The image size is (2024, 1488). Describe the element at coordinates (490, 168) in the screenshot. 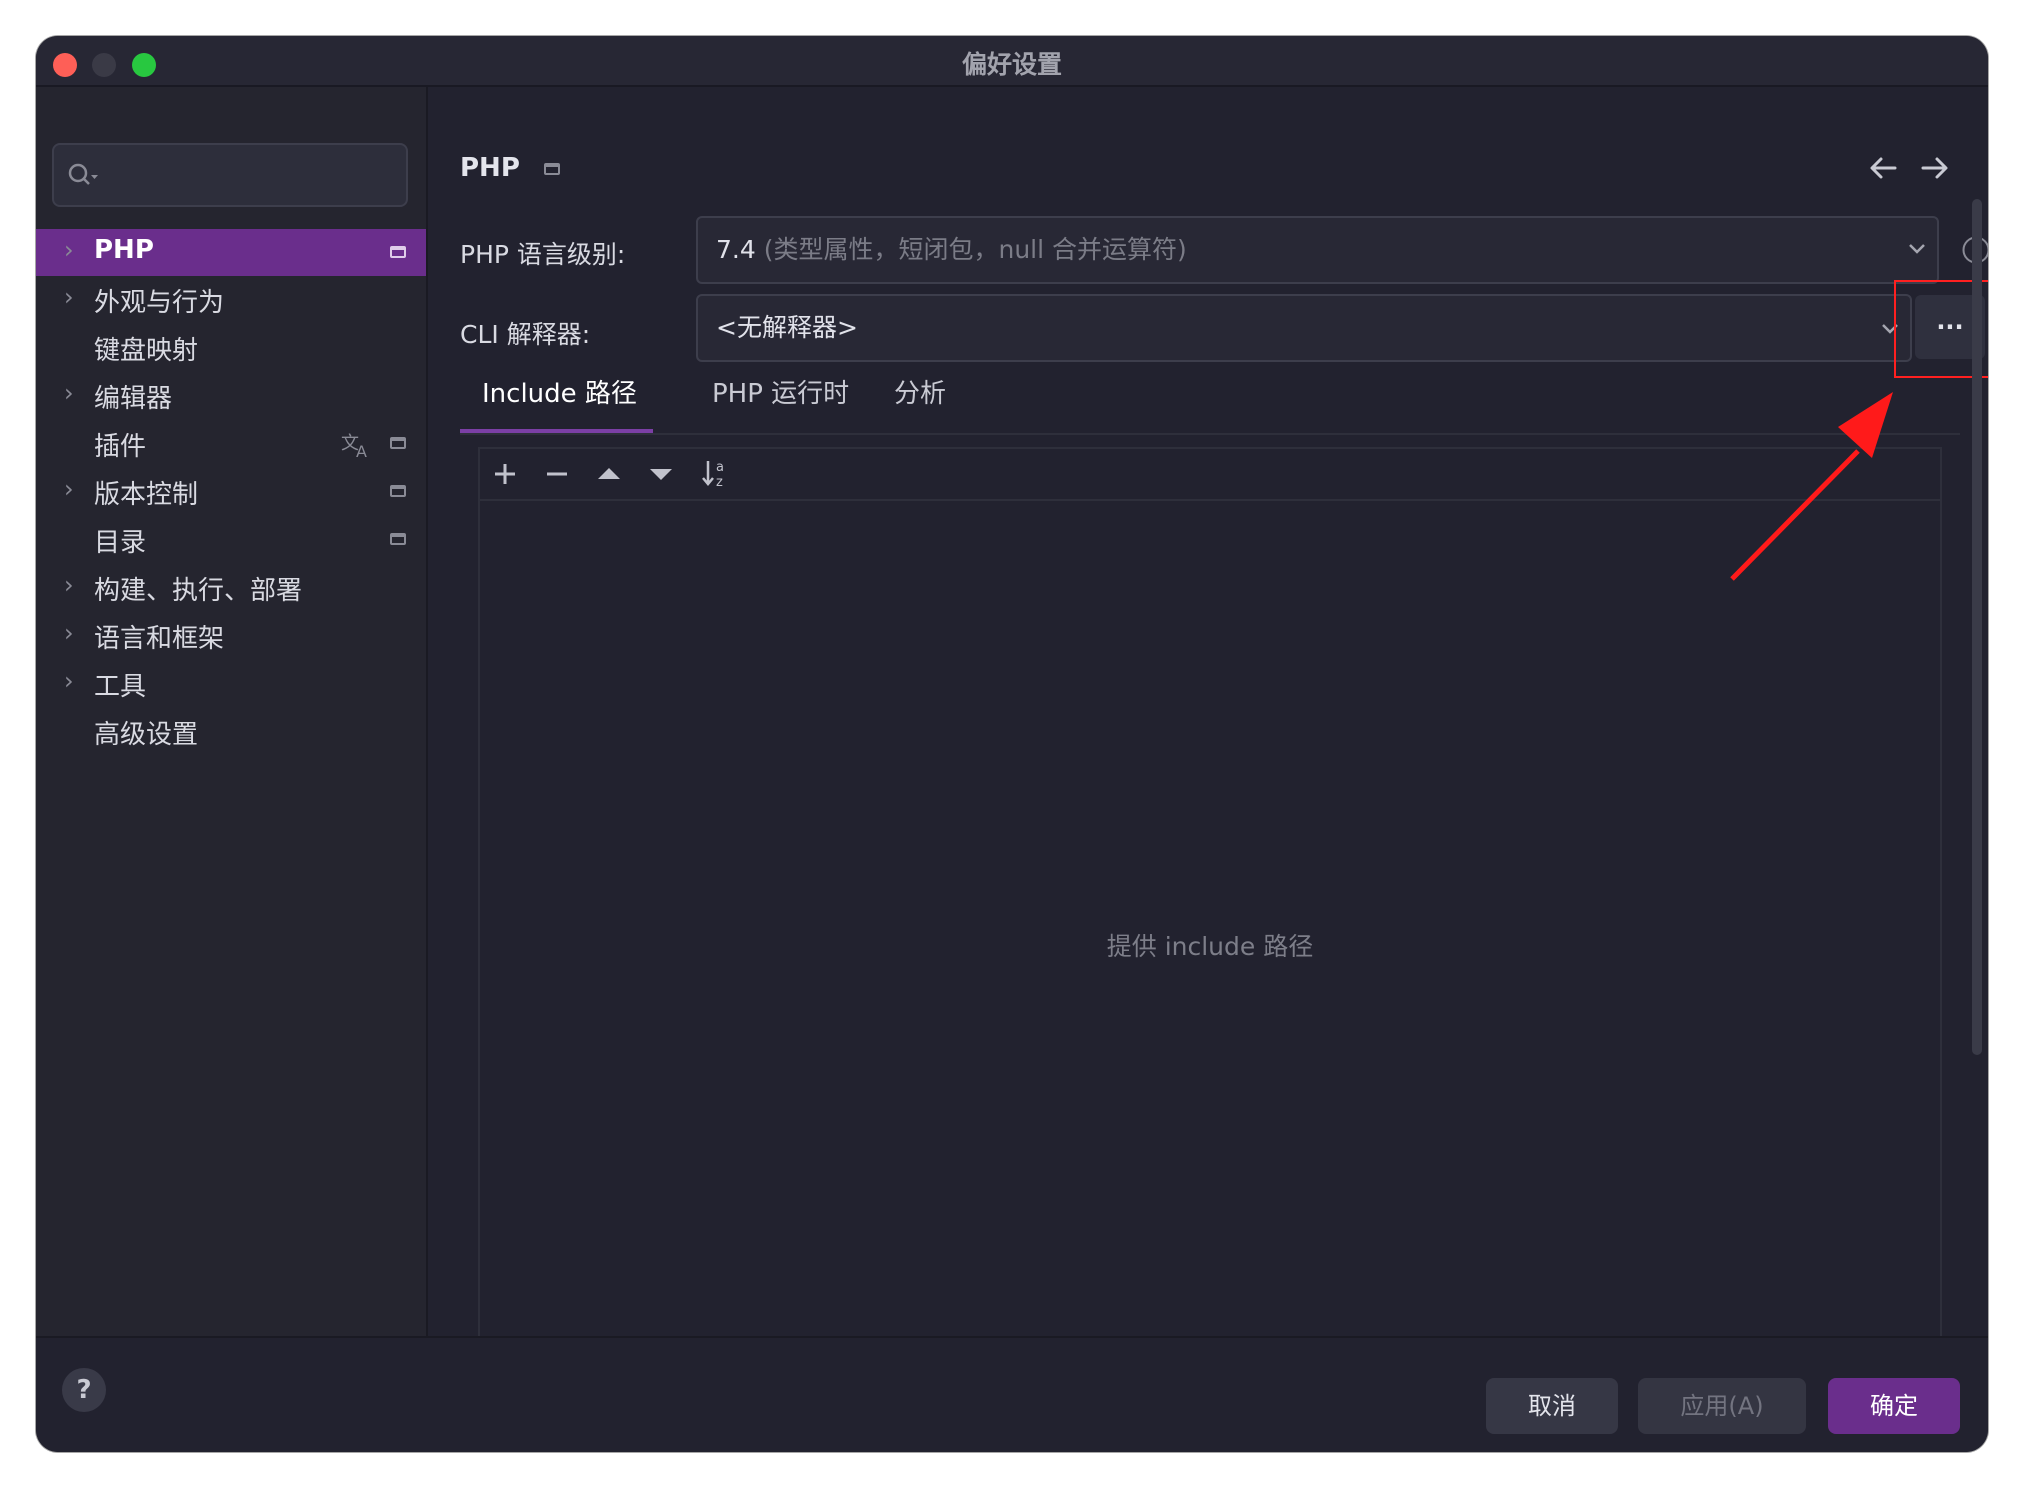

I see `page-title: PHP` at that location.